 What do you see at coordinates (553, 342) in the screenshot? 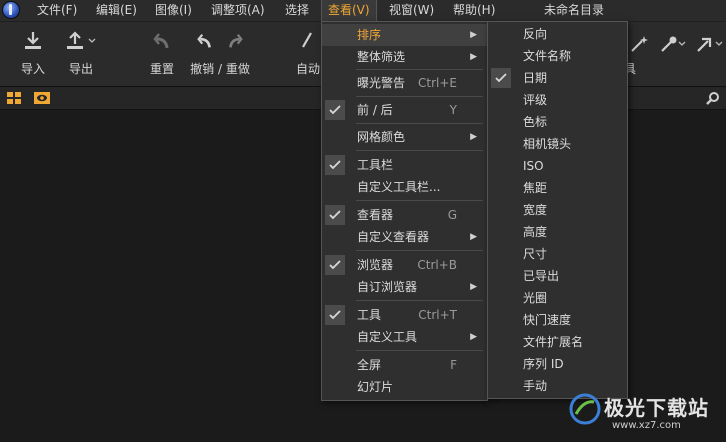
I see `menu-item-label: 文件扩展名` at bounding box center [553, 342].